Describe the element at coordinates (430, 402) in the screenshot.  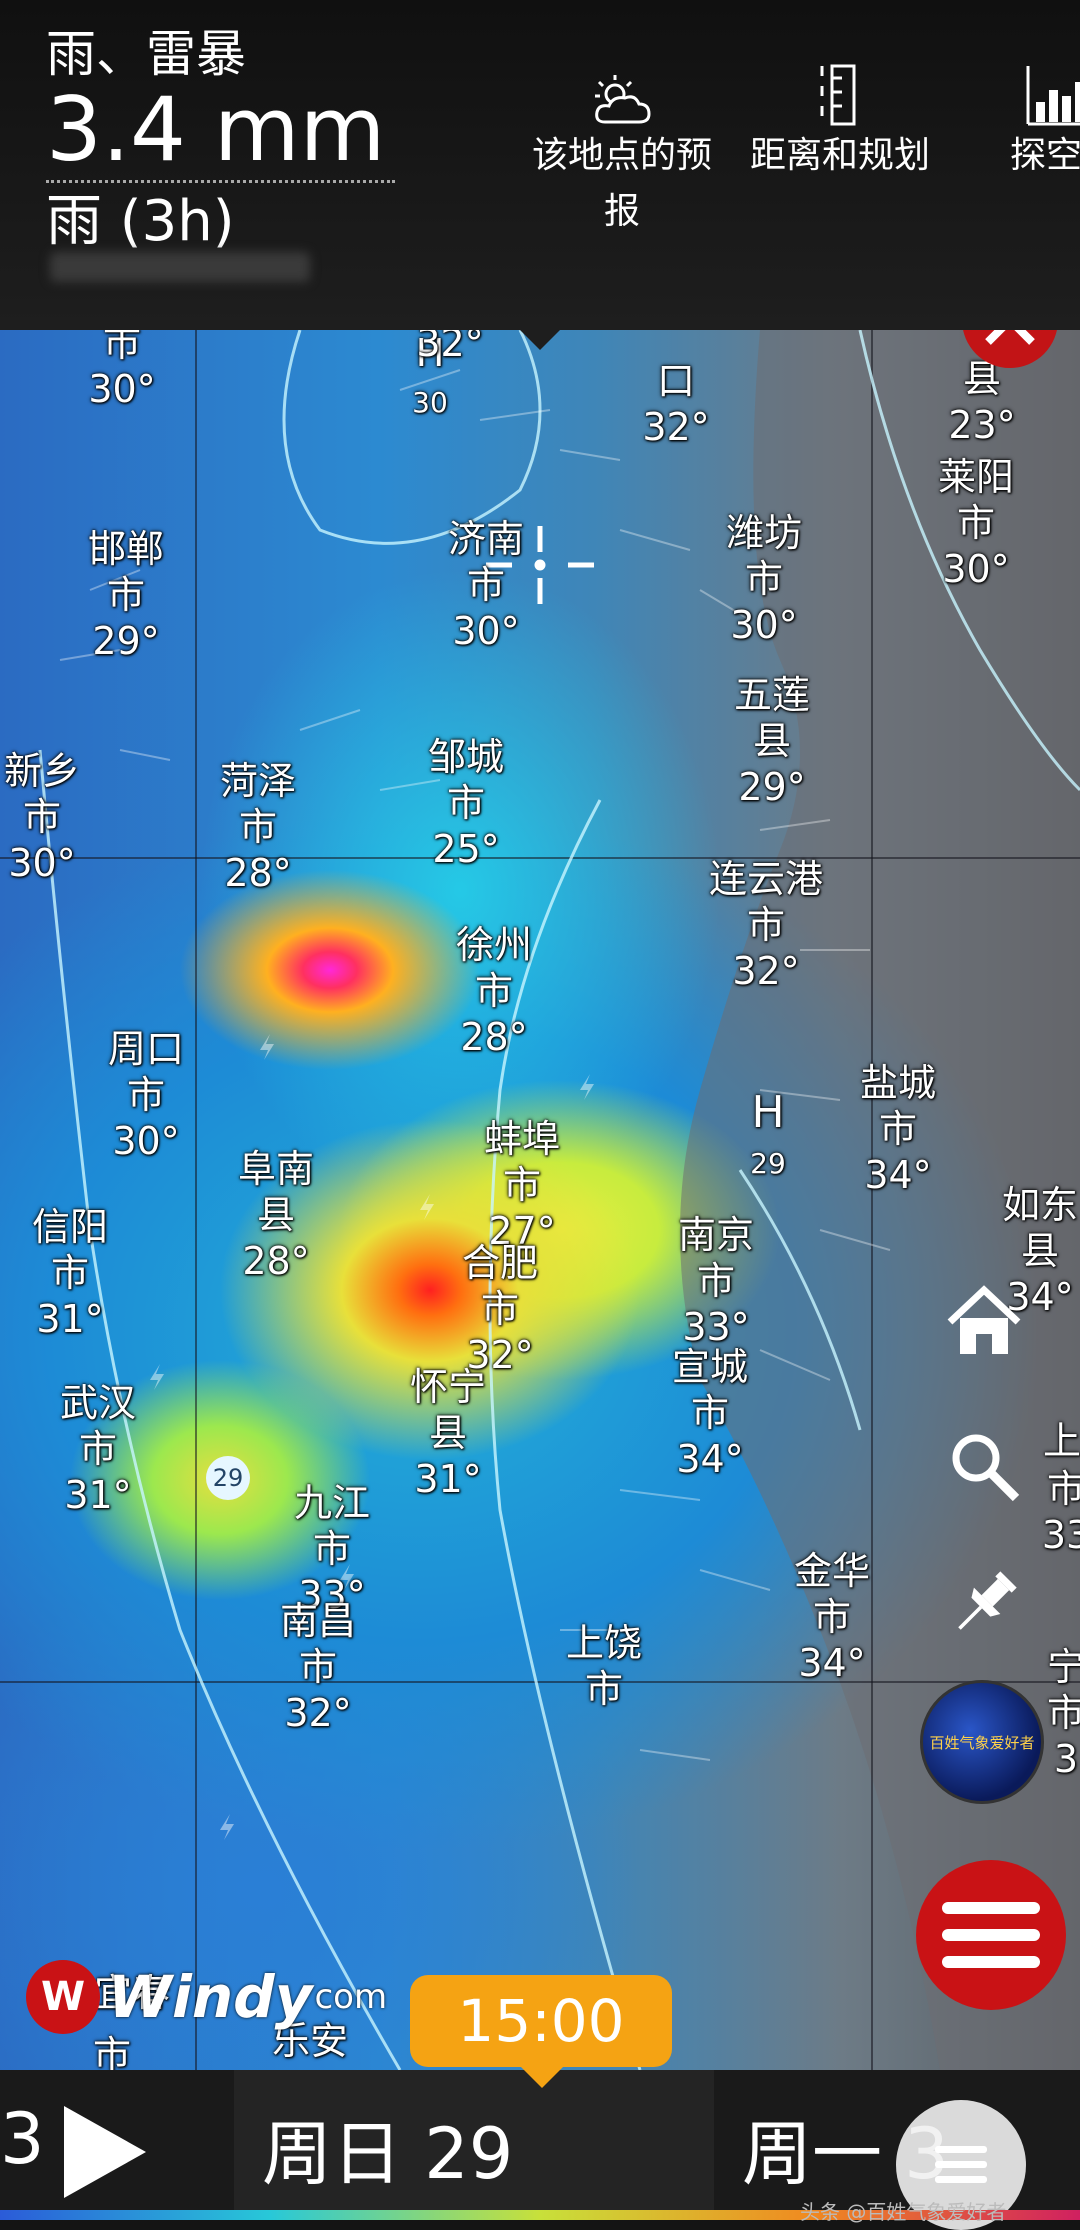
I see `pressure-value: 30` at that location.